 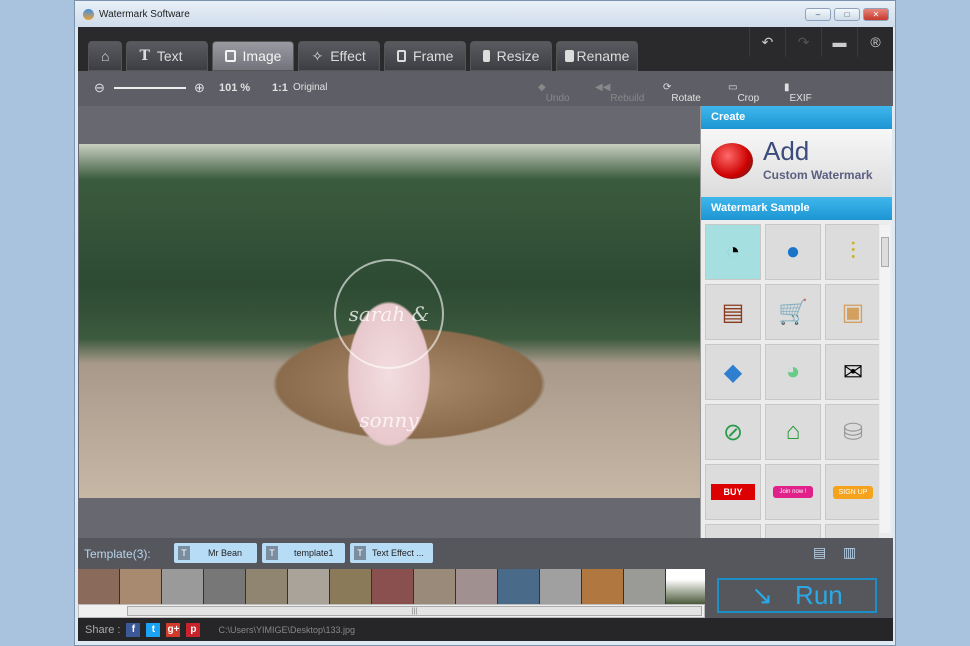 What do you see at coordinates (193, 629) in the screenshot?
I see `pinterest-icon: p` at bounding box center [193, 629].